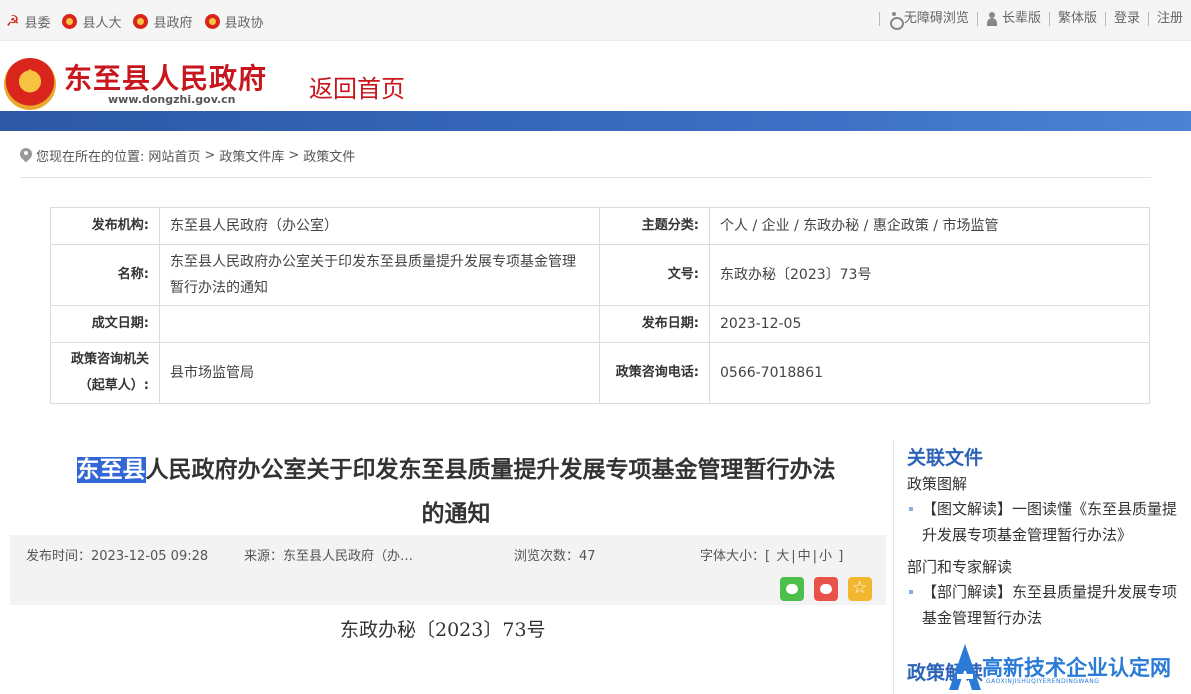 Image resolution: width=1191 pixels, height=694 pixels. Describe the element at coordinates (782, 556) in the screenshot. I see `font-large-button: 大` at that location.